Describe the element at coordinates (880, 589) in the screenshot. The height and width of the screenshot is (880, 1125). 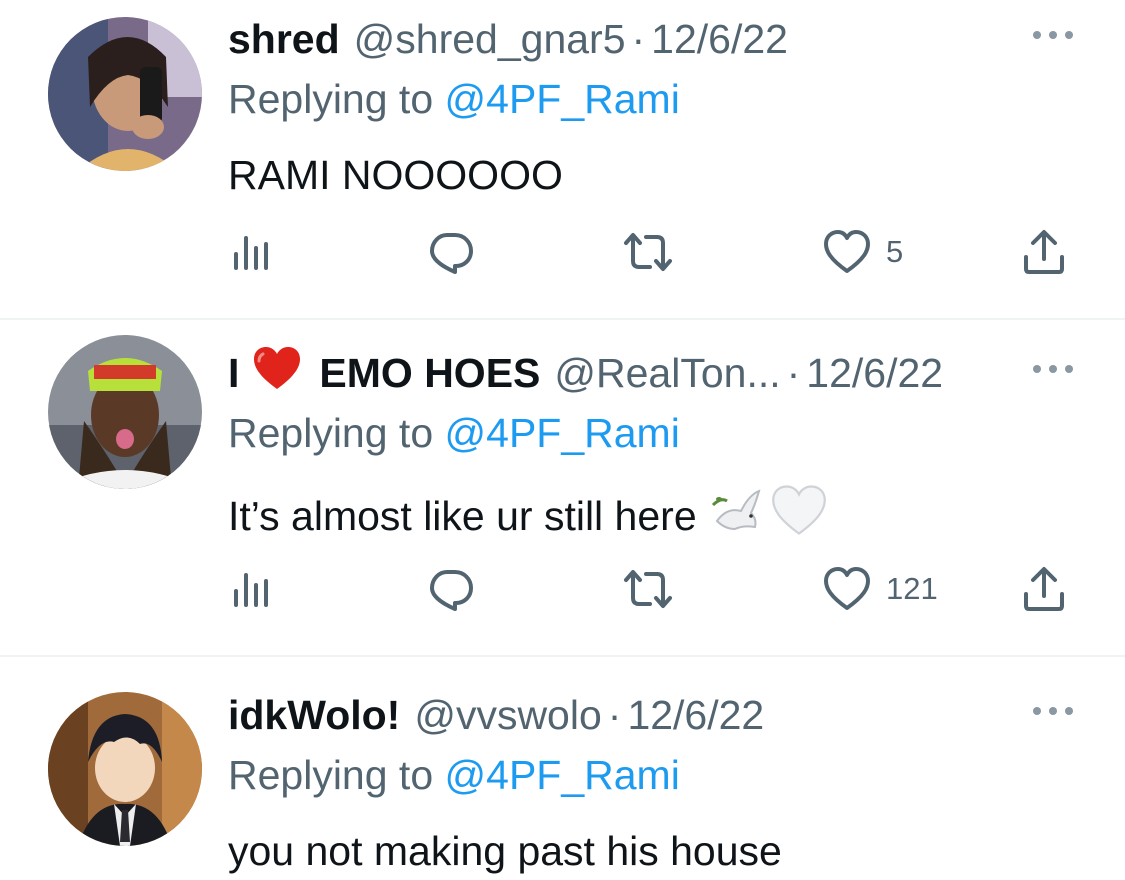
I see `like-button: 121` at that location.